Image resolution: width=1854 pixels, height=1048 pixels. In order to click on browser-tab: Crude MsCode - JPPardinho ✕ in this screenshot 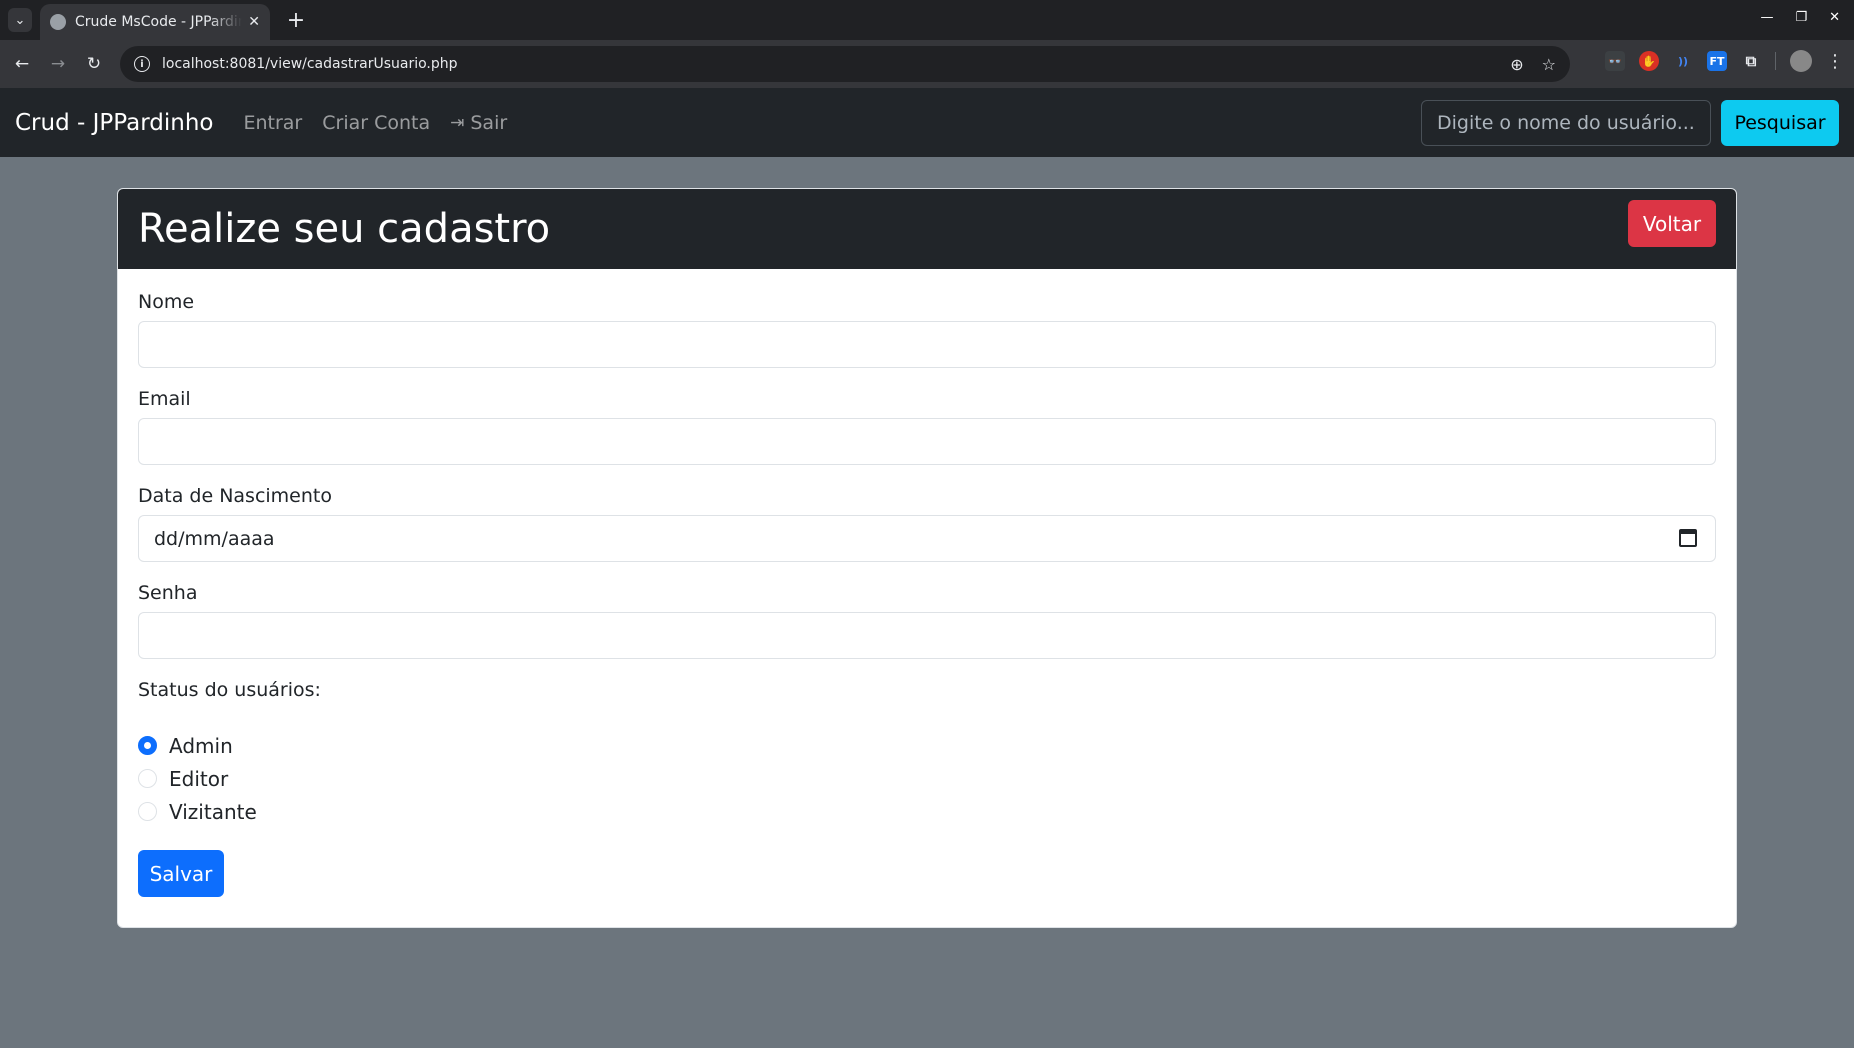, I will do `click(155, 22)`.